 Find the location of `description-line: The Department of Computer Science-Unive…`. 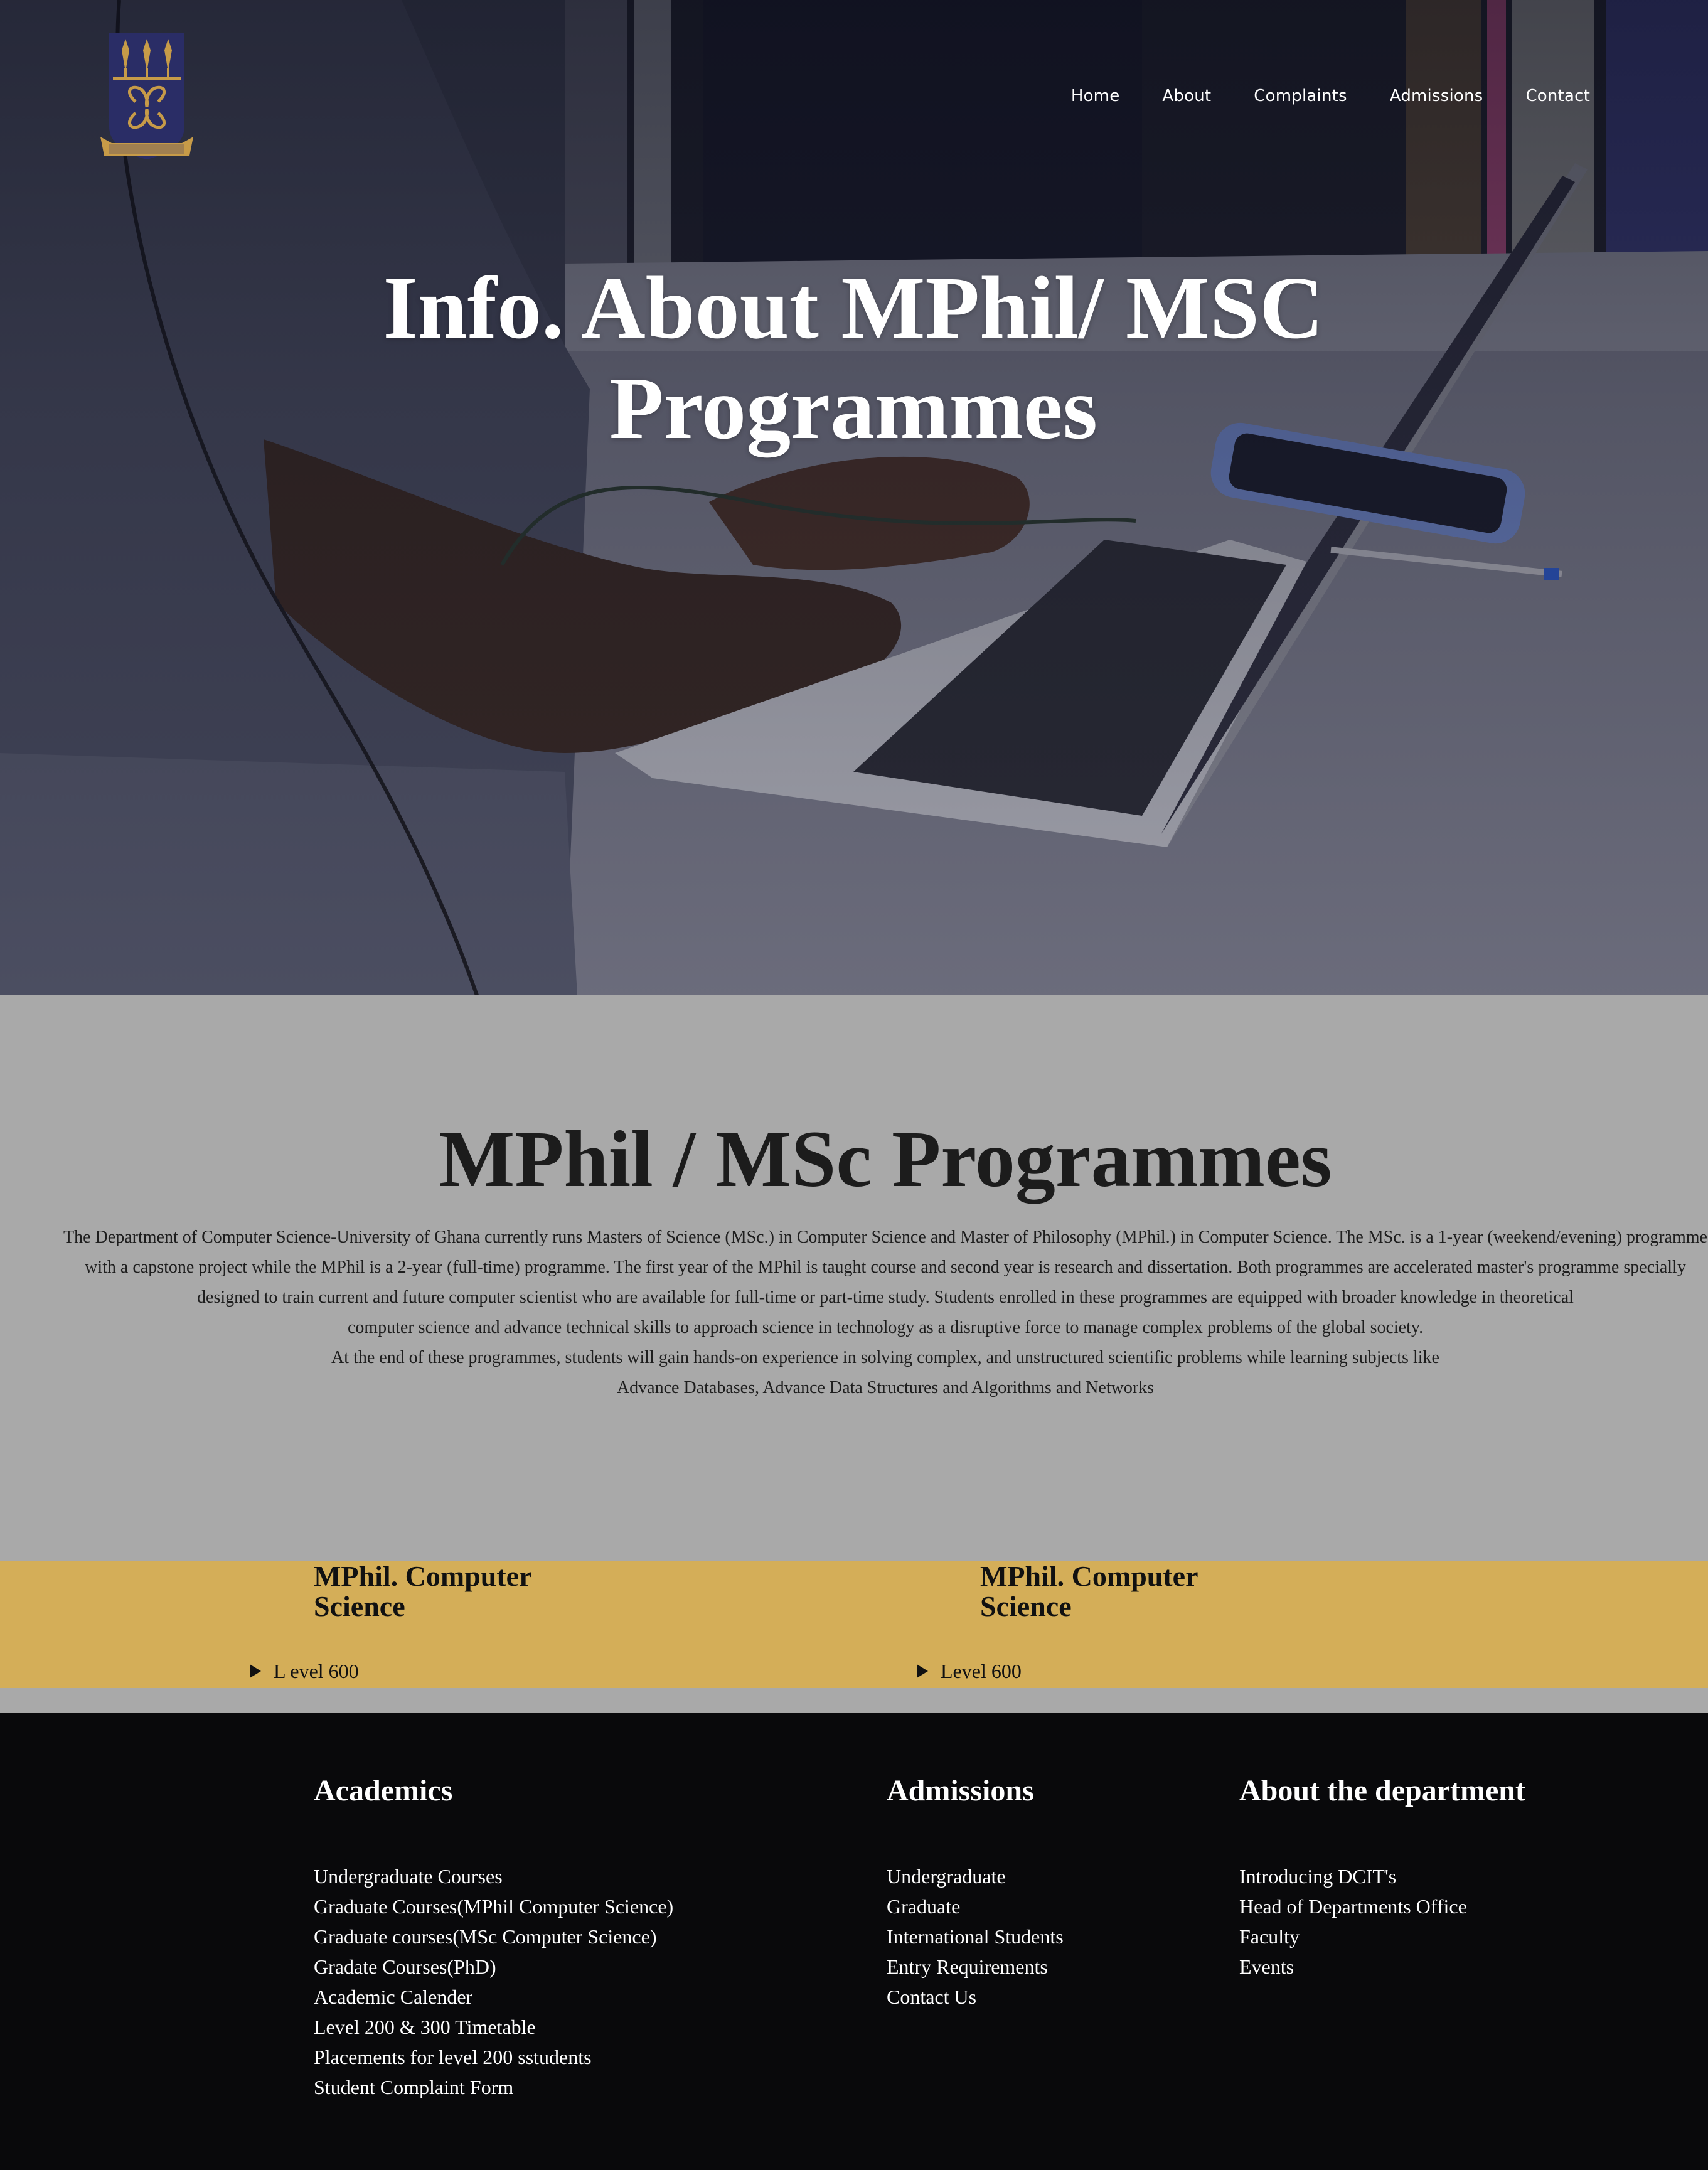

description-line: The Department of Computer Science-Unive… is located at coordinates (885, 1237).